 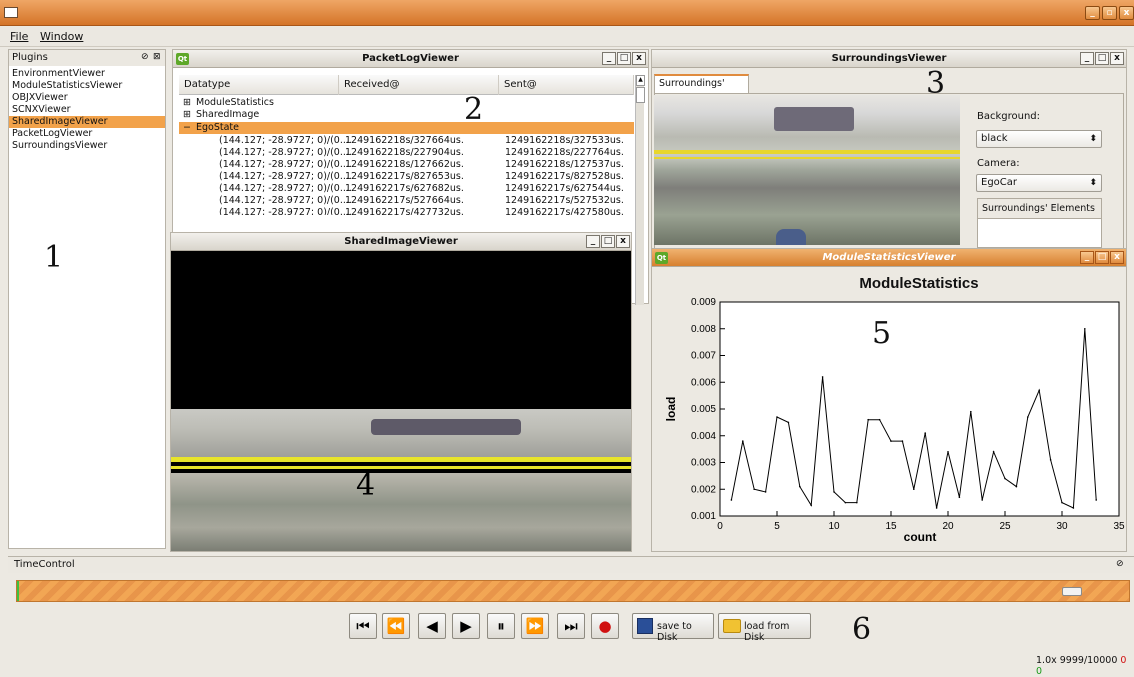 I want to click on skip-to-end-button: ⏭, so click(x=571, y=626).